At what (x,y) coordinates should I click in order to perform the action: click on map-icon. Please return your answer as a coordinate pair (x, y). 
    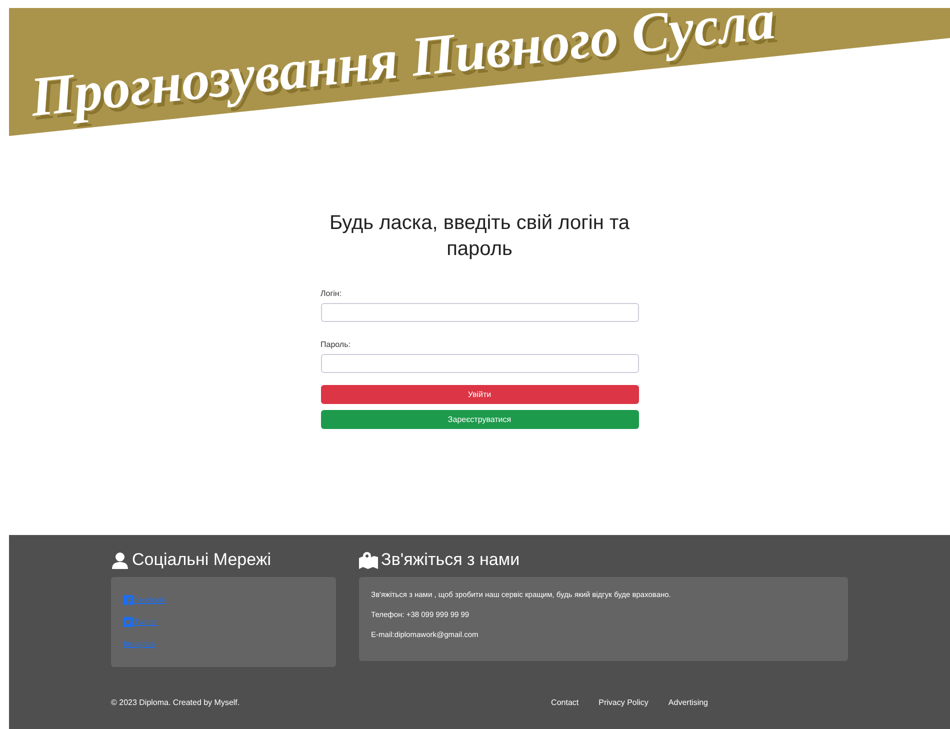
    Looking at the image, I should click on (368, 560).